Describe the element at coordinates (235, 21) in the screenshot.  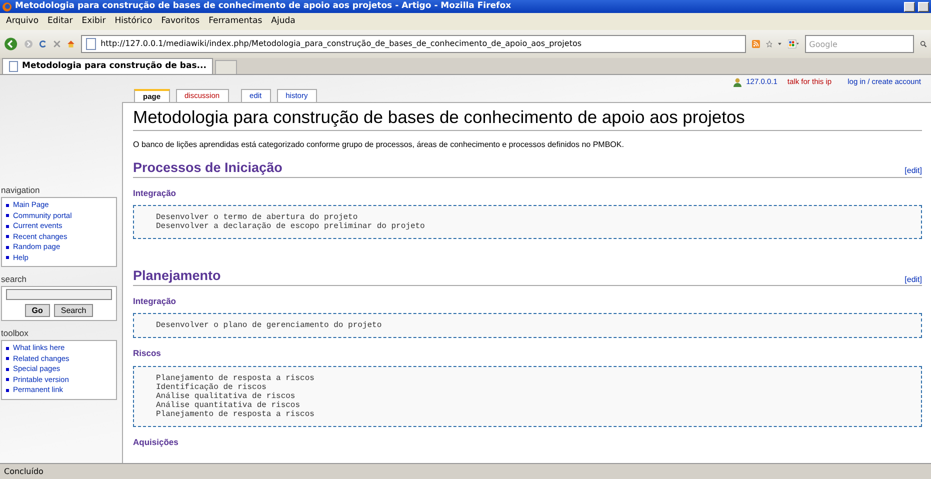
I see `menu-item: Ferramentas` at that location.